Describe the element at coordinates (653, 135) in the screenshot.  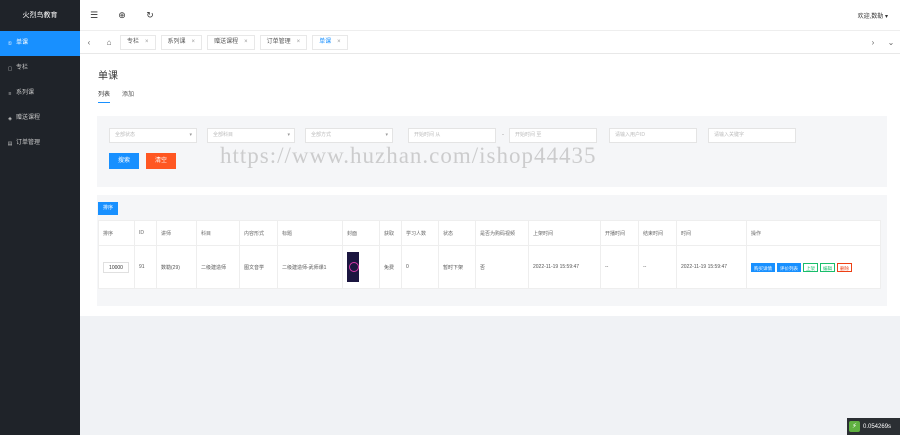
I see `user-id-input: 请输入用户ID` at that location.